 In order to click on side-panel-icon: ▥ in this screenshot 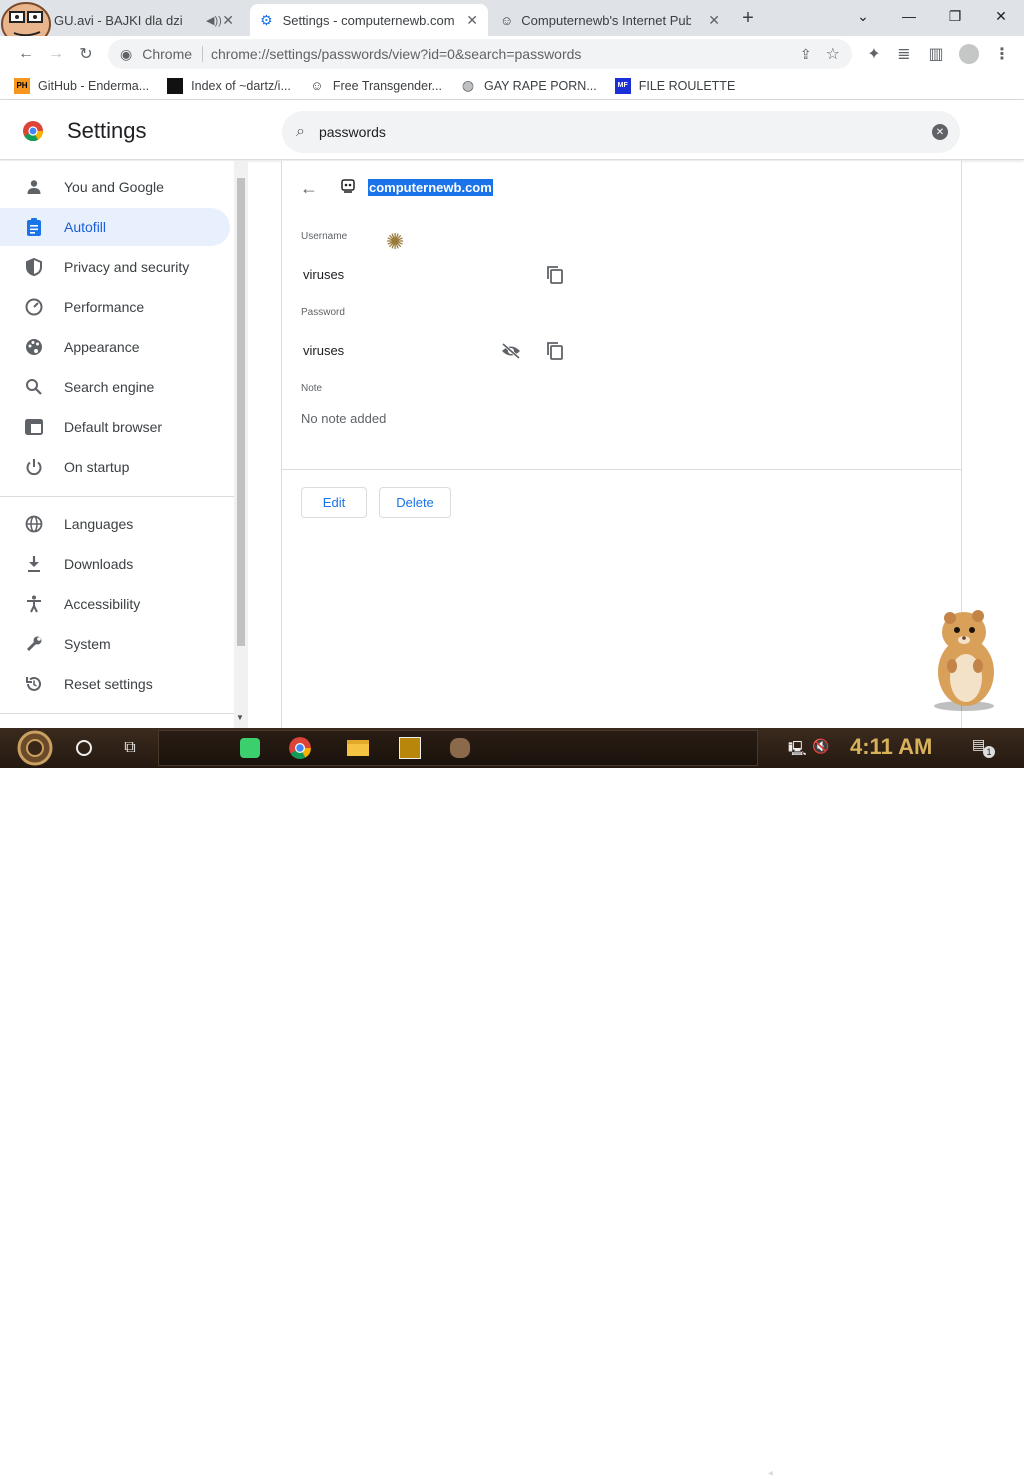, I will do `click(936, 54)`.